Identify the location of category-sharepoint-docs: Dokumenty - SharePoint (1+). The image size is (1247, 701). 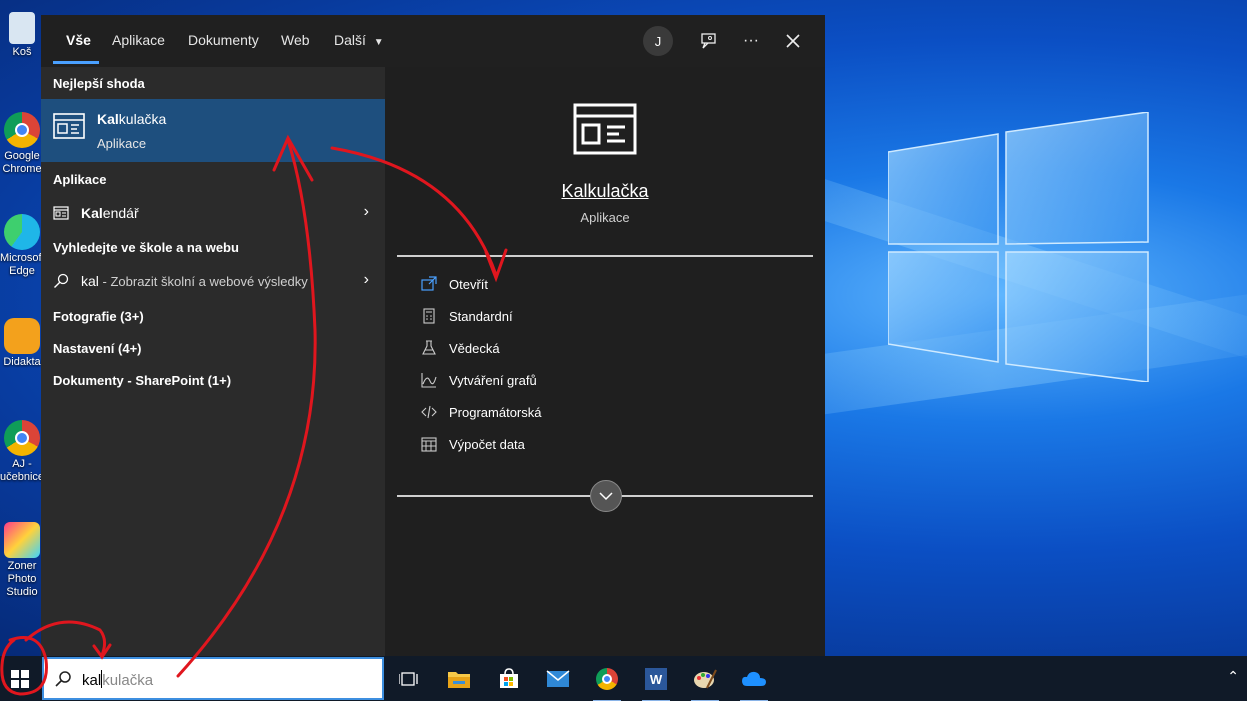
(142, 380).